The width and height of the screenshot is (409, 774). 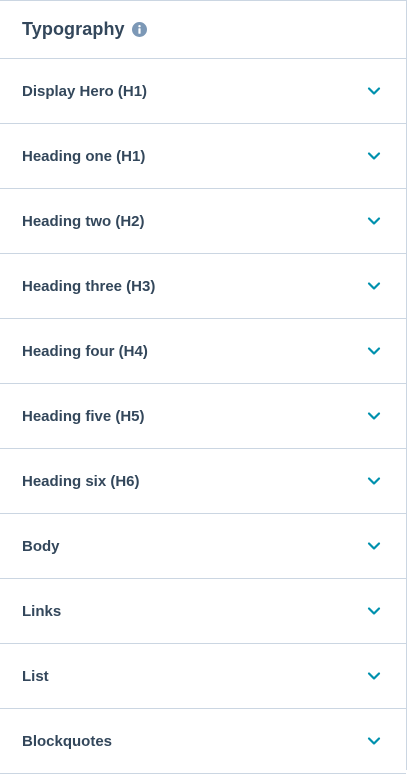 What do you see at coordinates (203, 351) in the screenshot?
I see `section-heading-four: Heading four (H4)` at bounding box center [203, 351].